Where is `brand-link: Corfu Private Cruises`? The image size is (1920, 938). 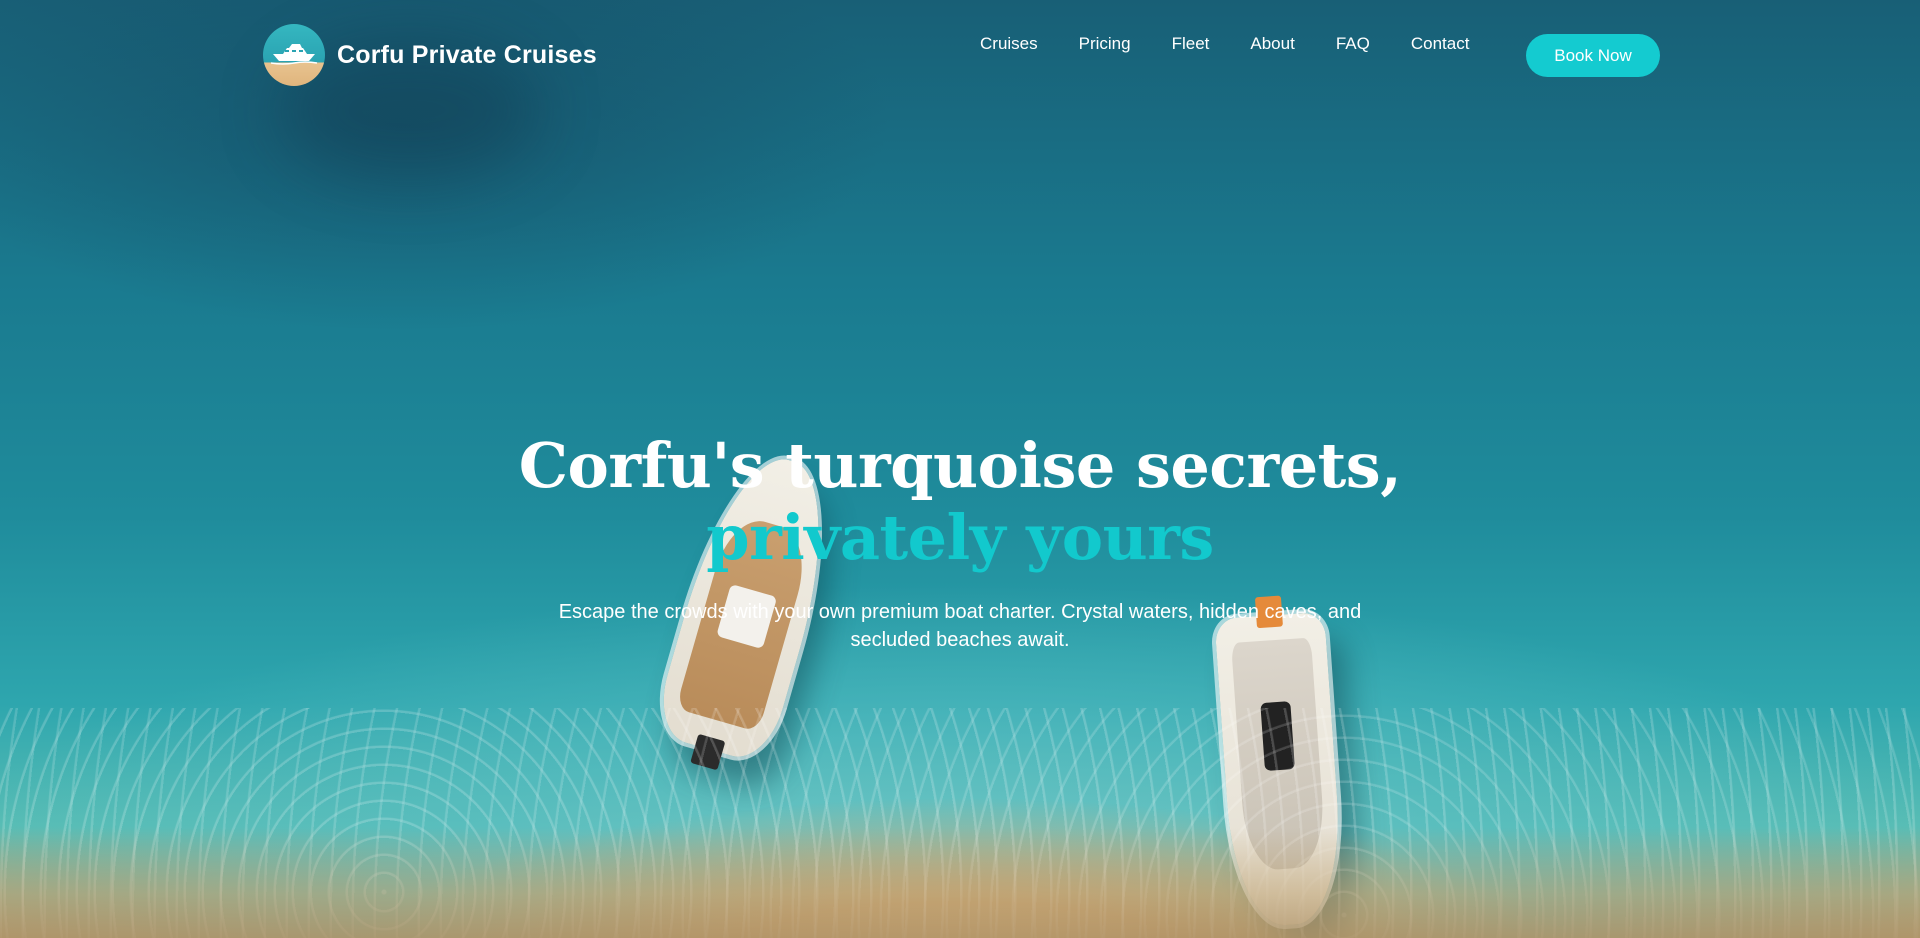
brand-link: Corfu Private Cruises is located at coordinates (430, 55).